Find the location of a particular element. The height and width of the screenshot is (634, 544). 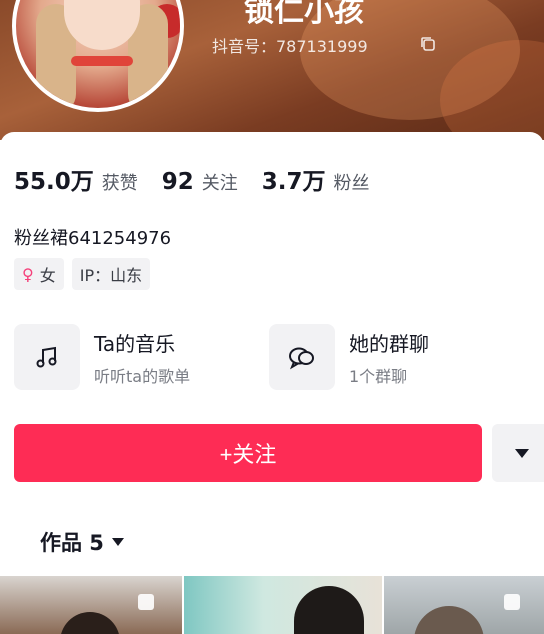

stat-likes: 55.0万 获赞 is located at coordinates (76, 179).